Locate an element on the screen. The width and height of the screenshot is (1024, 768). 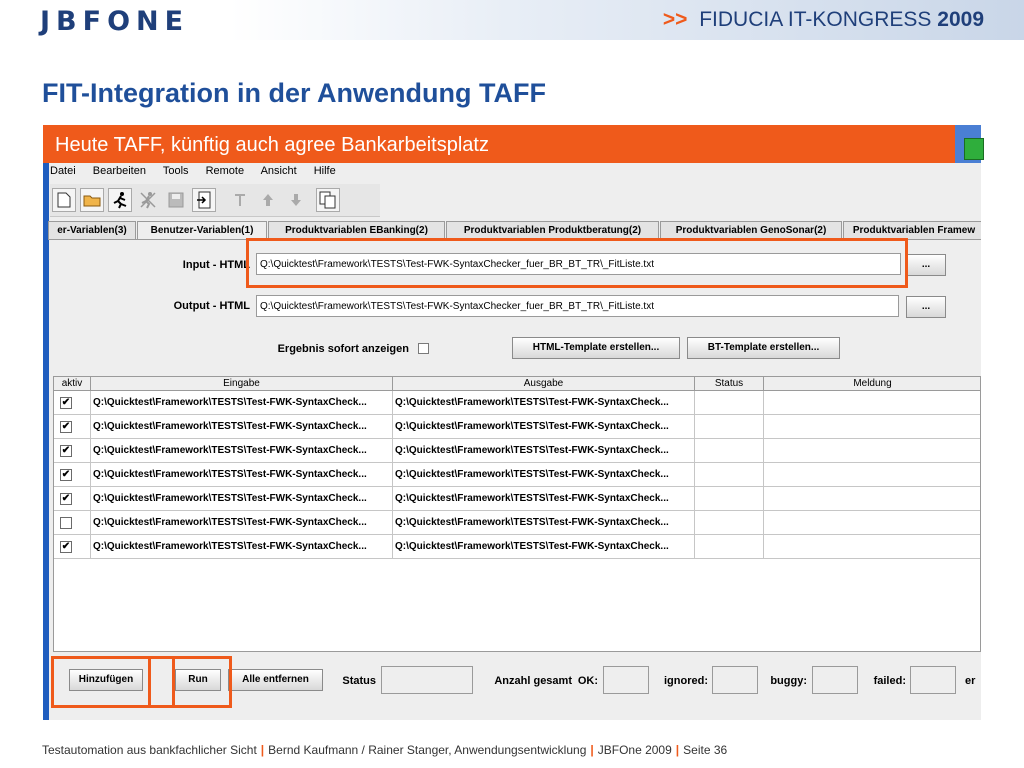
window-control-icon is located at coordinates (974, 149).